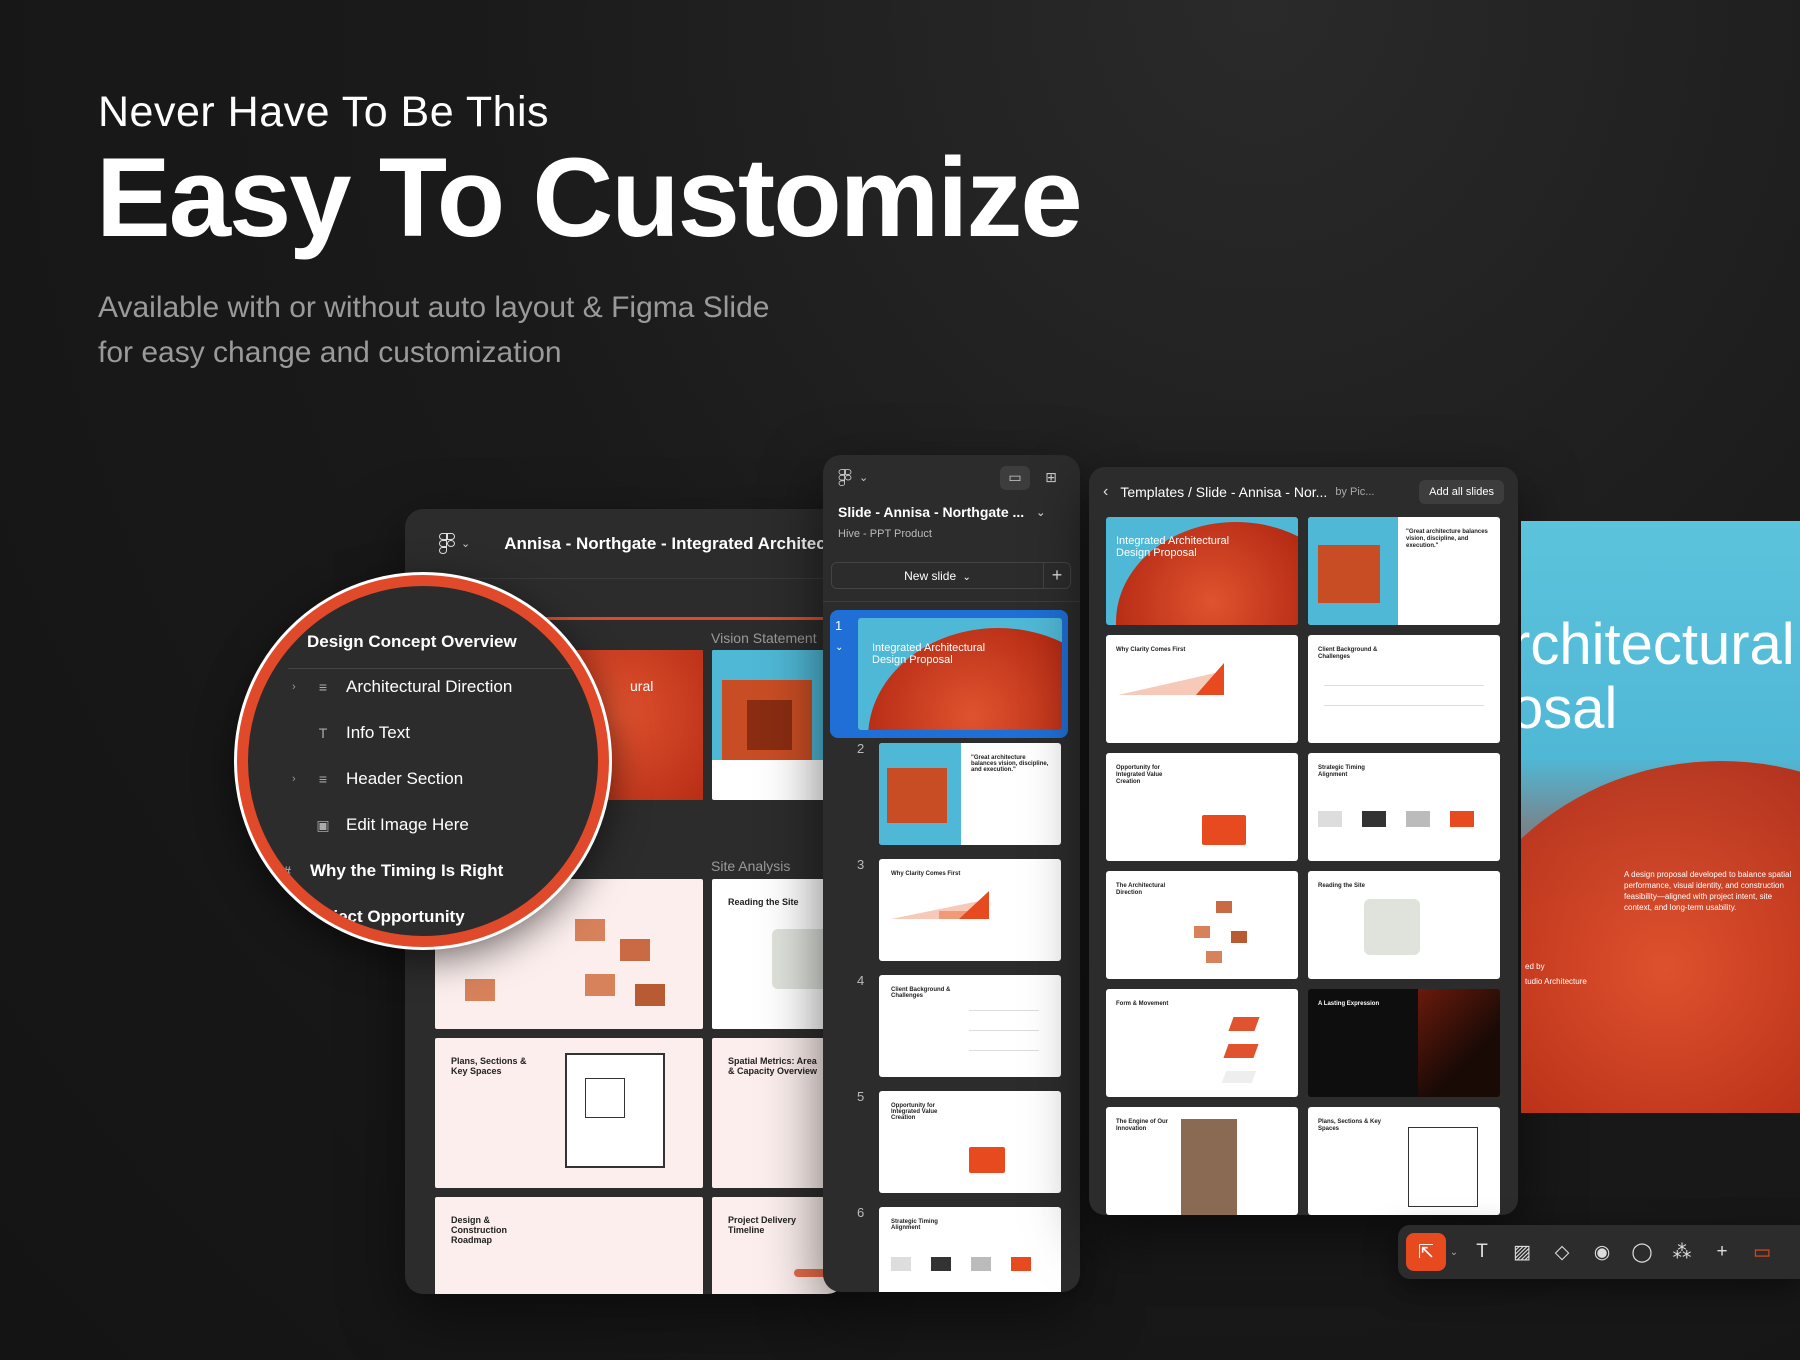 The image size is (1800, 1360). Describe the element at coordinates (1682, 1252) in the screenshot. I see `widgets-tool-icon: ⁂` at that location.